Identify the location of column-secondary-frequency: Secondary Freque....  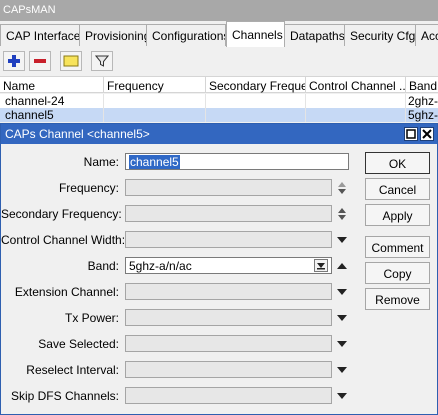
(256, 85).